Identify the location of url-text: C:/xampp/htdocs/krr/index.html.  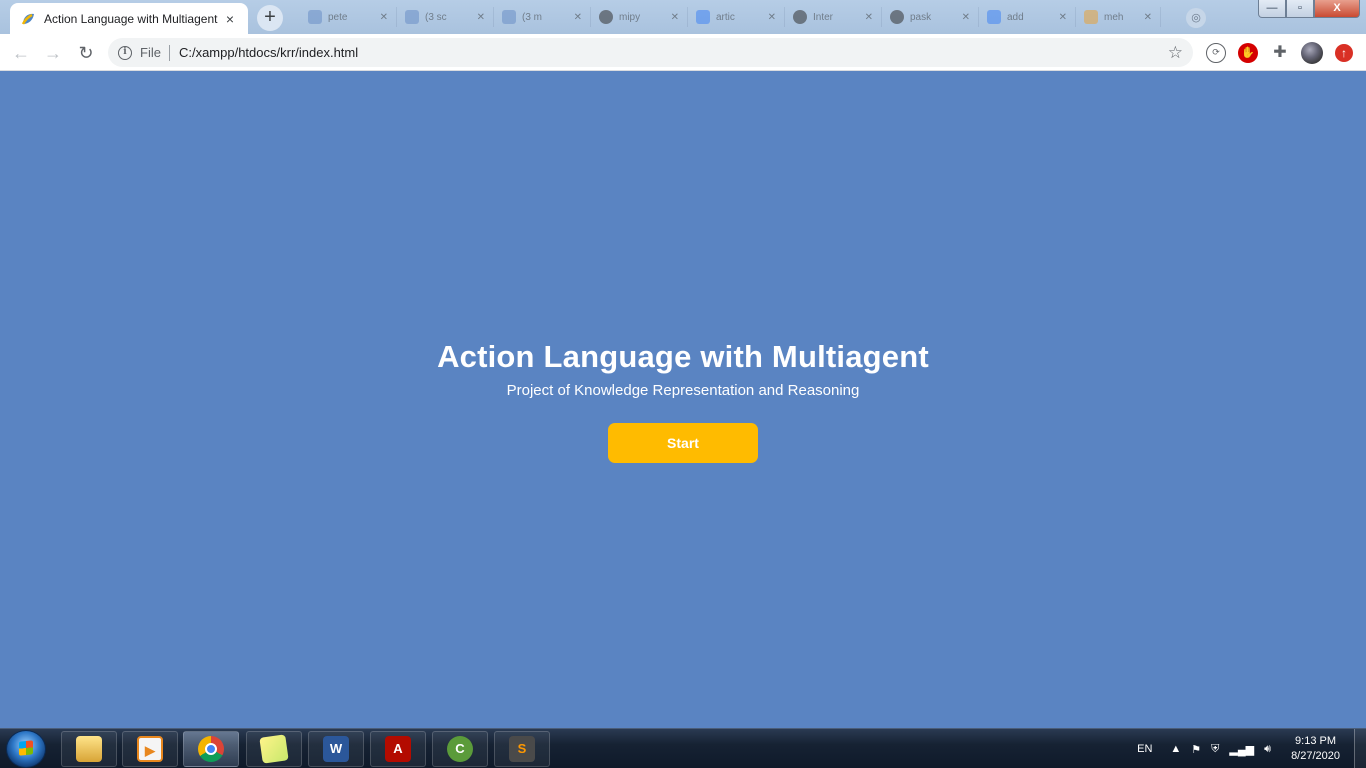
(673, 52).